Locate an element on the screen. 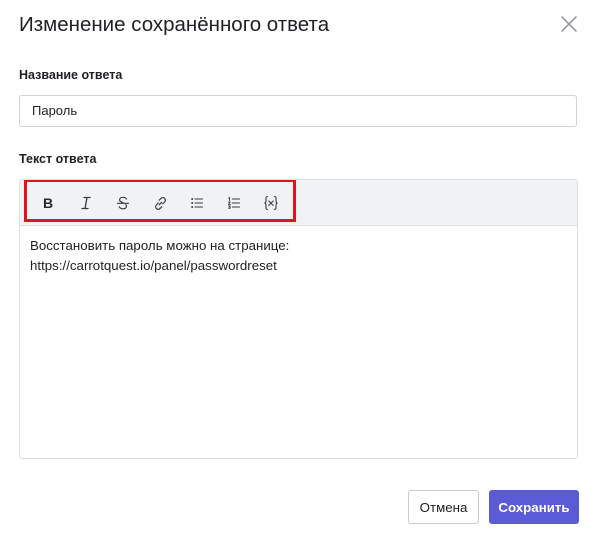 The height and width of the screenshot is (538, 595). save-button: Сохранить is located at coordinates (534, 507).